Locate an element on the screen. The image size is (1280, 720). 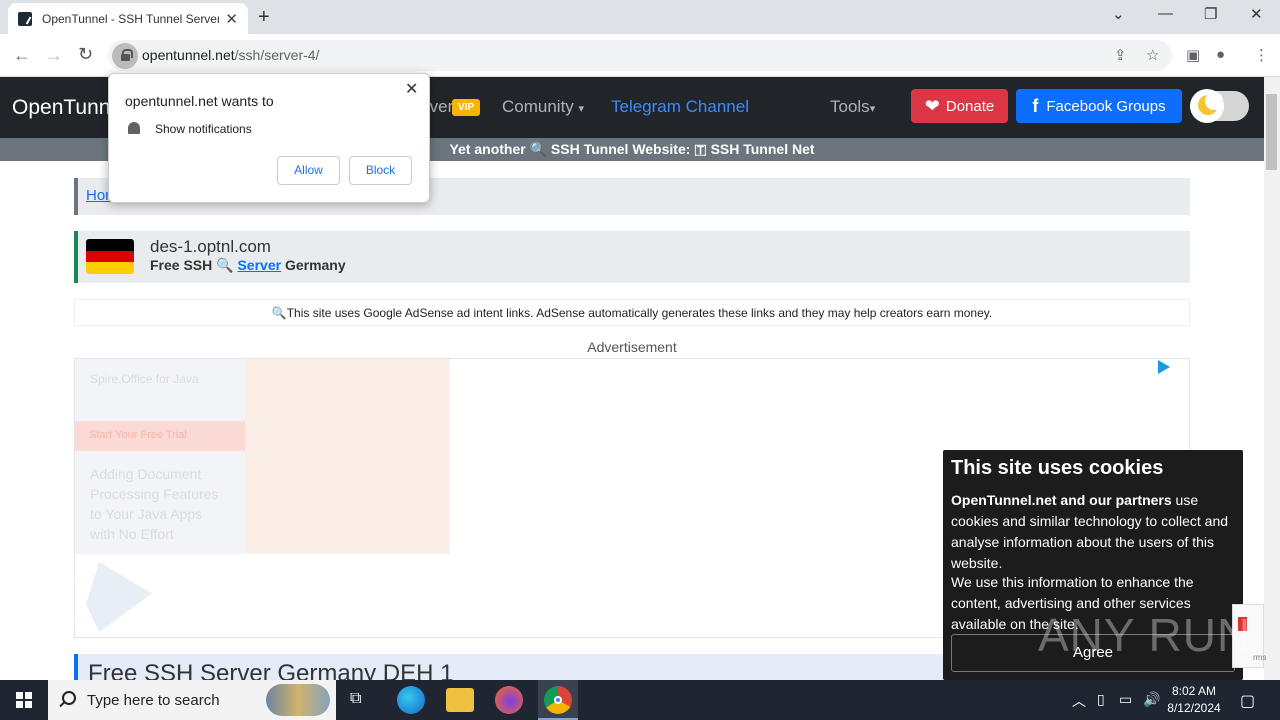
share-icon: ⇪ is located at coordinates (1120, 55).